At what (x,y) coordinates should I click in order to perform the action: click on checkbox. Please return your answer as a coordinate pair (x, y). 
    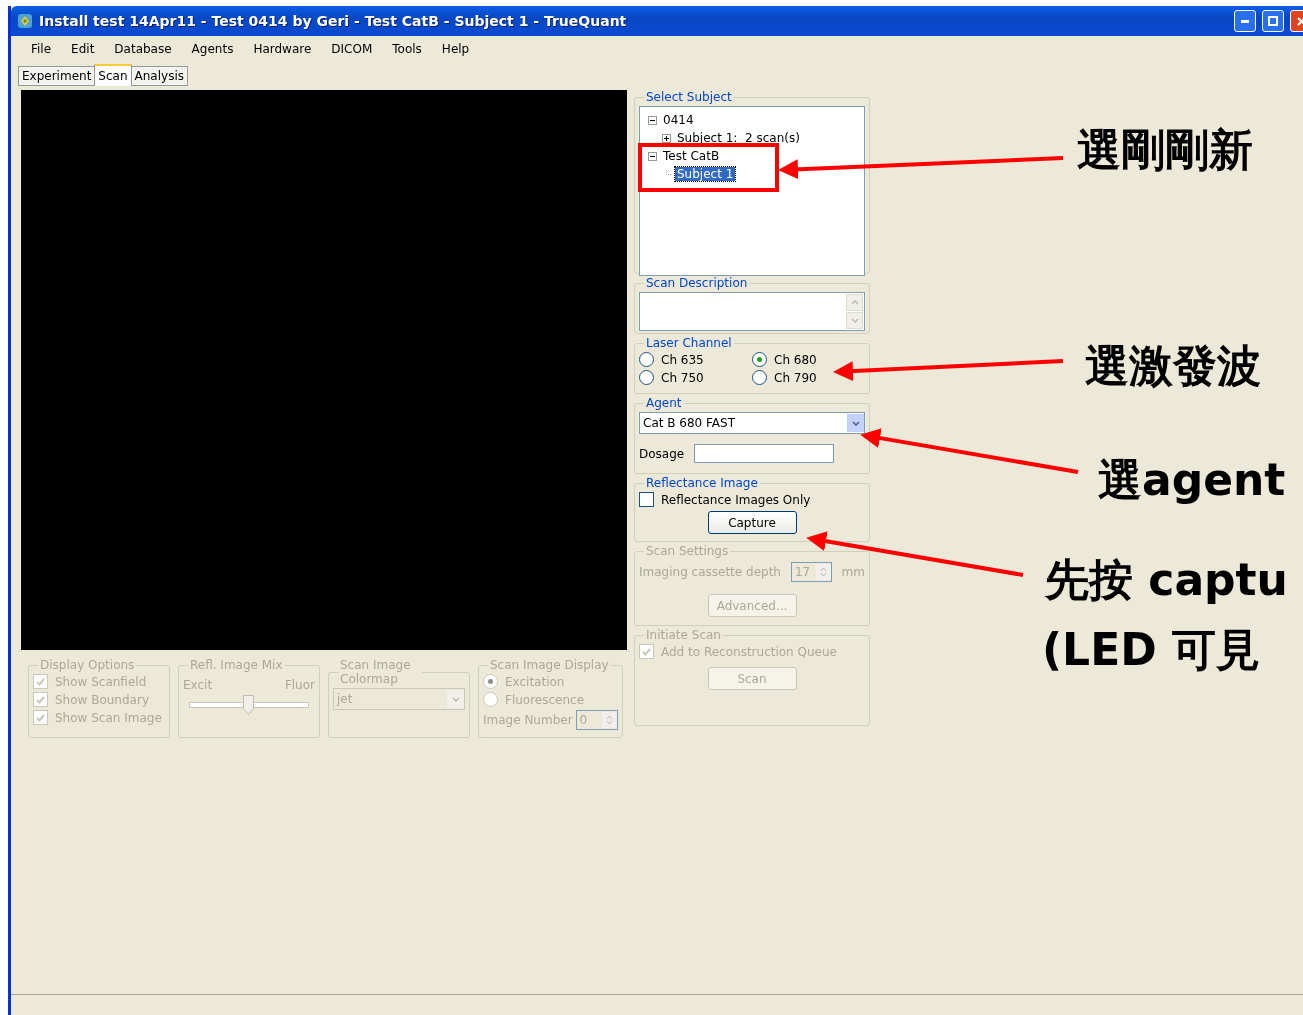
    Looking at the image, I should click on (646, 499).